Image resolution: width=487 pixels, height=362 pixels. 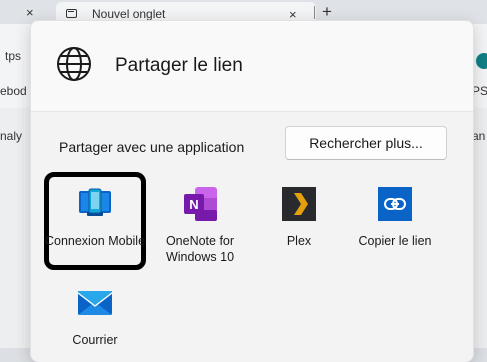 I want to click on globe-icon, so click(x=74, y=64).